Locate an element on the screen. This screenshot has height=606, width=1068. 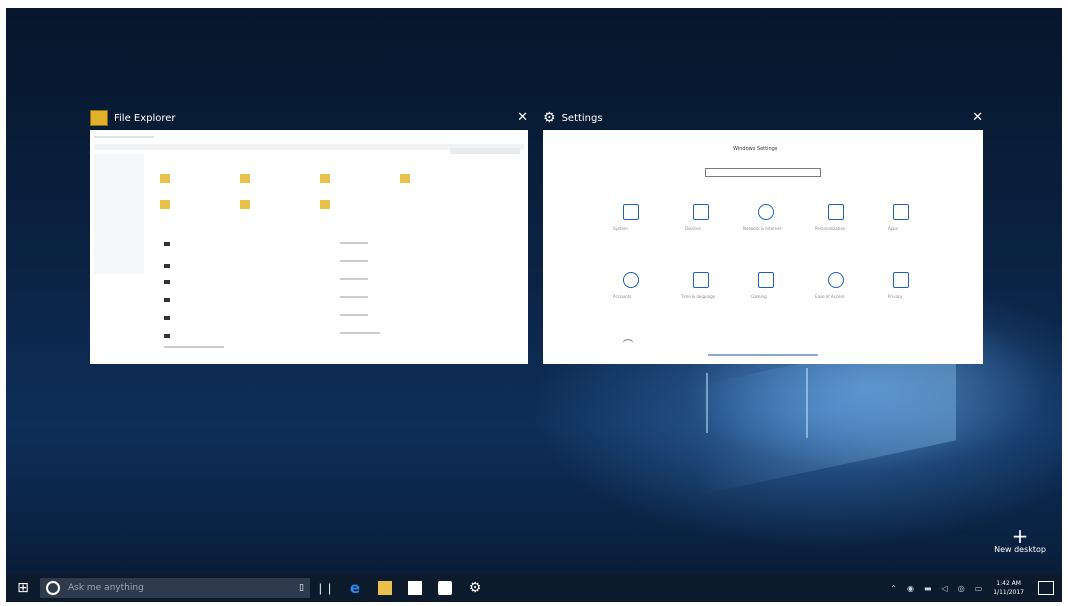
apps-icon is located at coordinates (901, 212).